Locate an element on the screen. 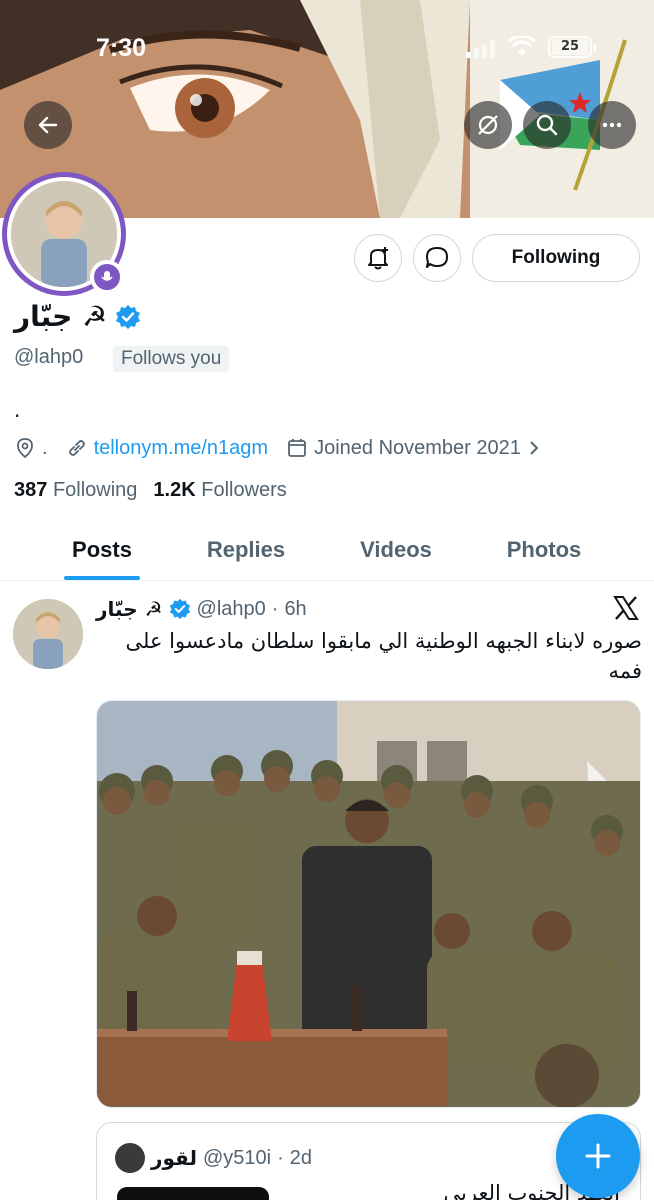  following-button: Following is located at coordinates (556, 258).